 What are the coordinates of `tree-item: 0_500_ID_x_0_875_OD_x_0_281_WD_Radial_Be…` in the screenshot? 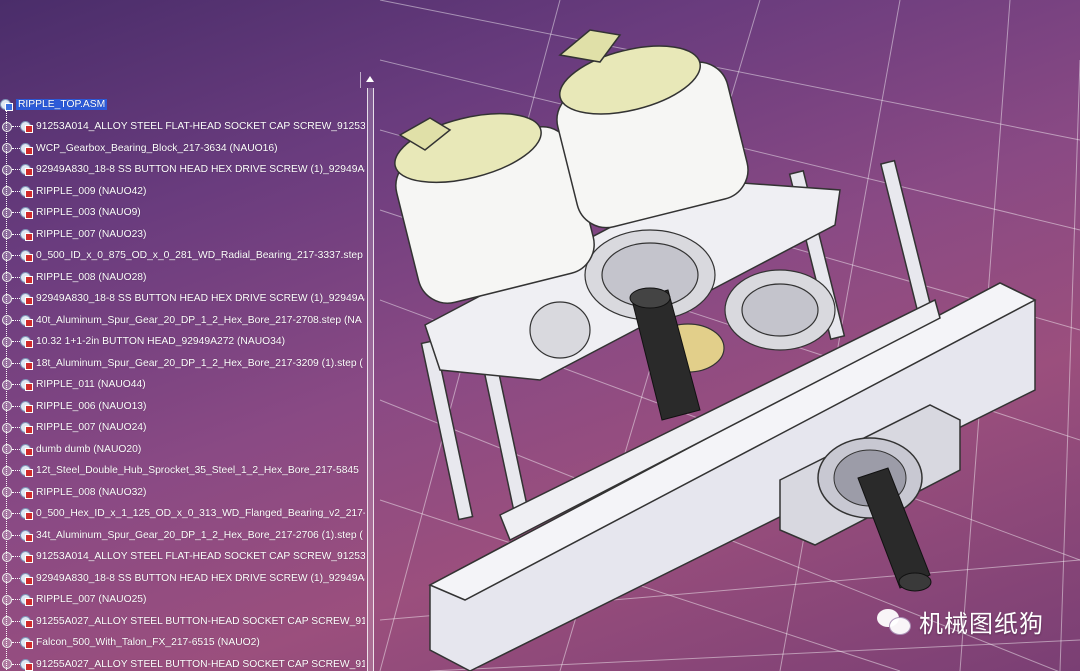 It's located at (182, 256).